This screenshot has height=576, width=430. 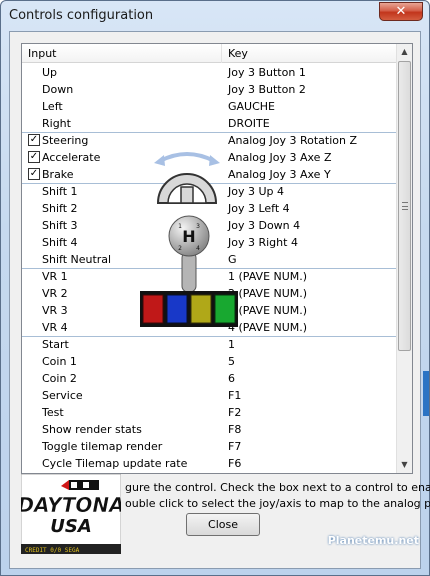 I want to click on list-item: Coin 1 5, so click(x=209, y=361).